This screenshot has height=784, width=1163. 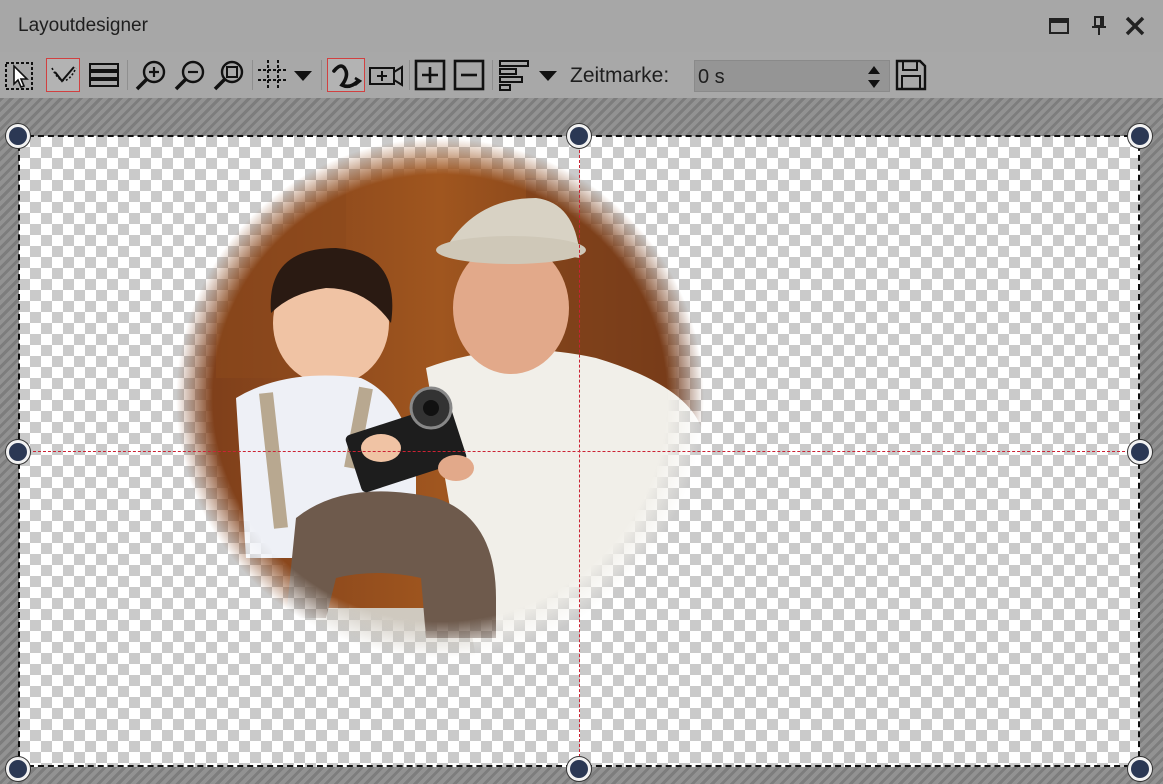 What do you see at coordinates (19, 75) in the screenshot?
I see `select-rectangle-icon` at bounding box center [19, 75].